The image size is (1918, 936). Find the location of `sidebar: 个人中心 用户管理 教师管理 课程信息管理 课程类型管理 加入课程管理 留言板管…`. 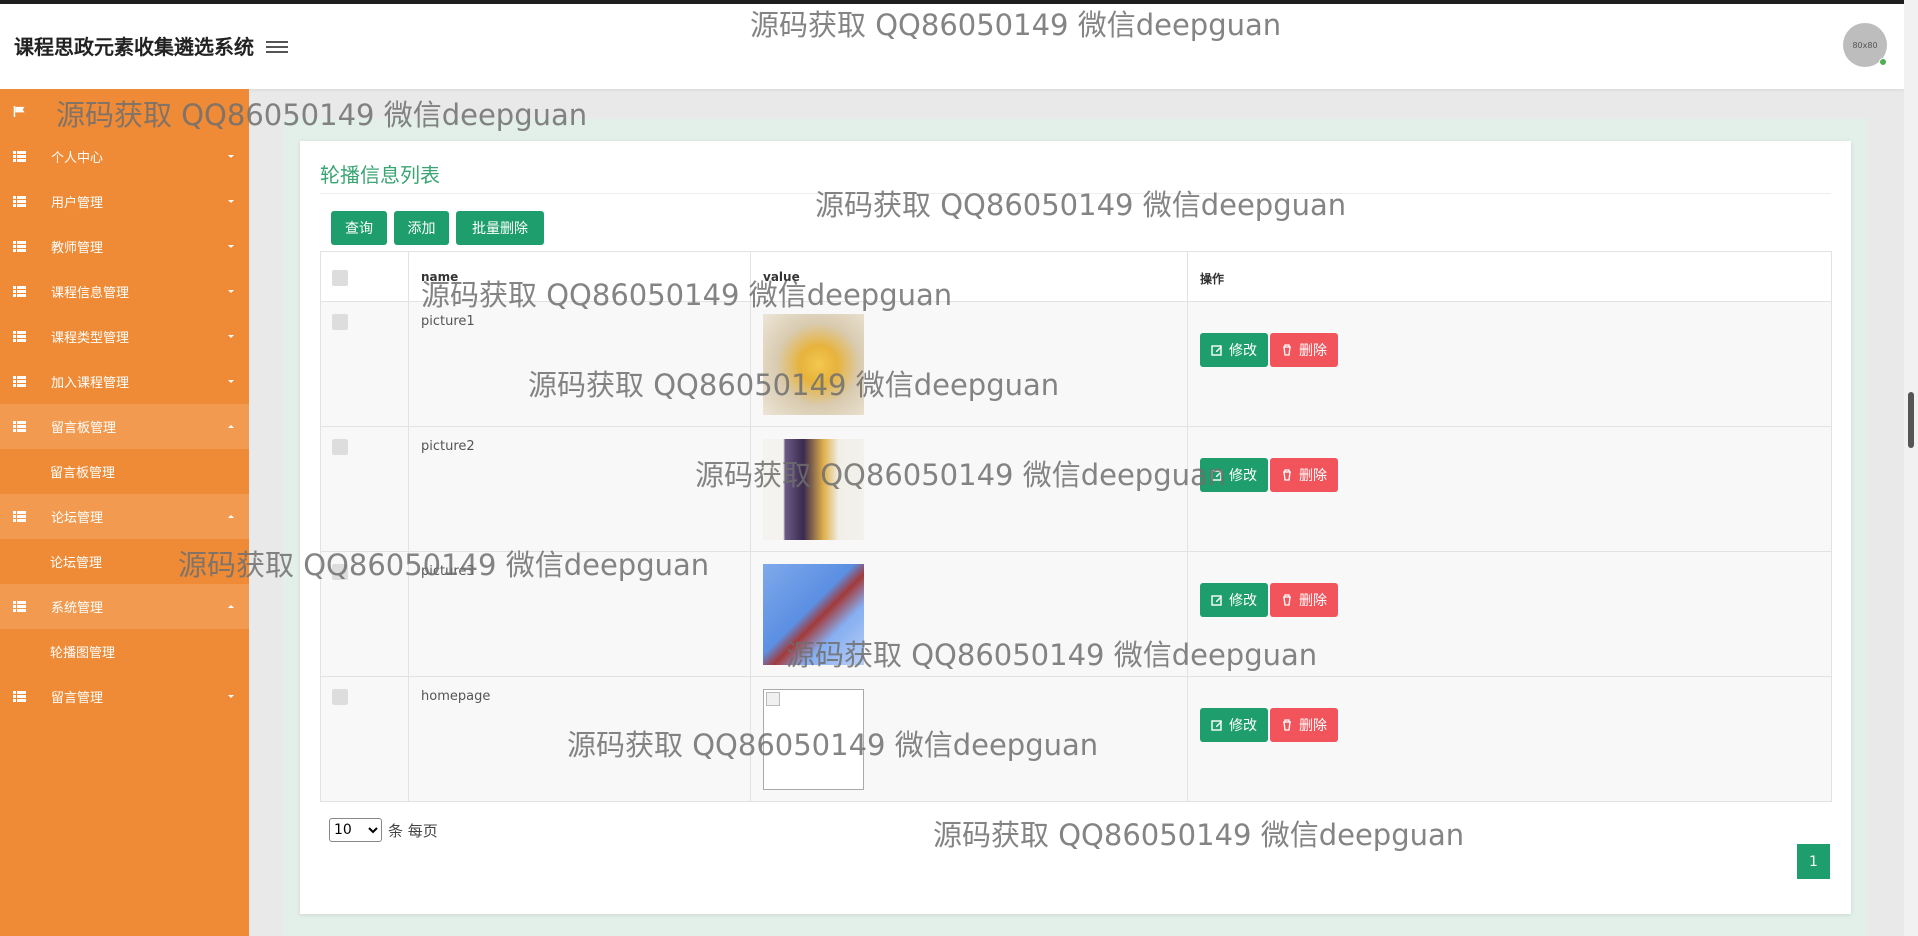

sidebar: 个人中心 用户管理 教师管理 课程信息管理 课程类型管理 加入课程管理 留言板管… is located at coordinates (124, 512).